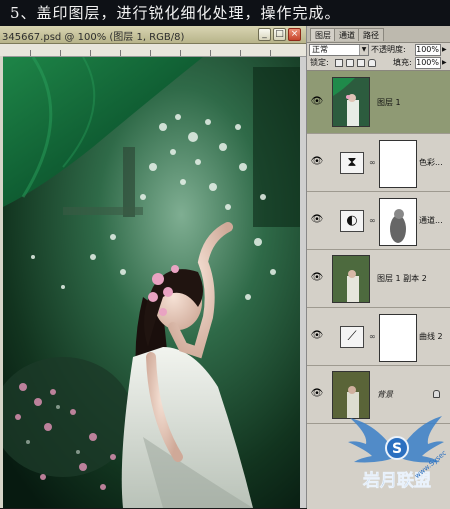 This screenshot has width=450, height=509. What do you see at coordinates (264, 34) in the screenshot?
I see `minimize-button: _` at bounding box center [264, 34].